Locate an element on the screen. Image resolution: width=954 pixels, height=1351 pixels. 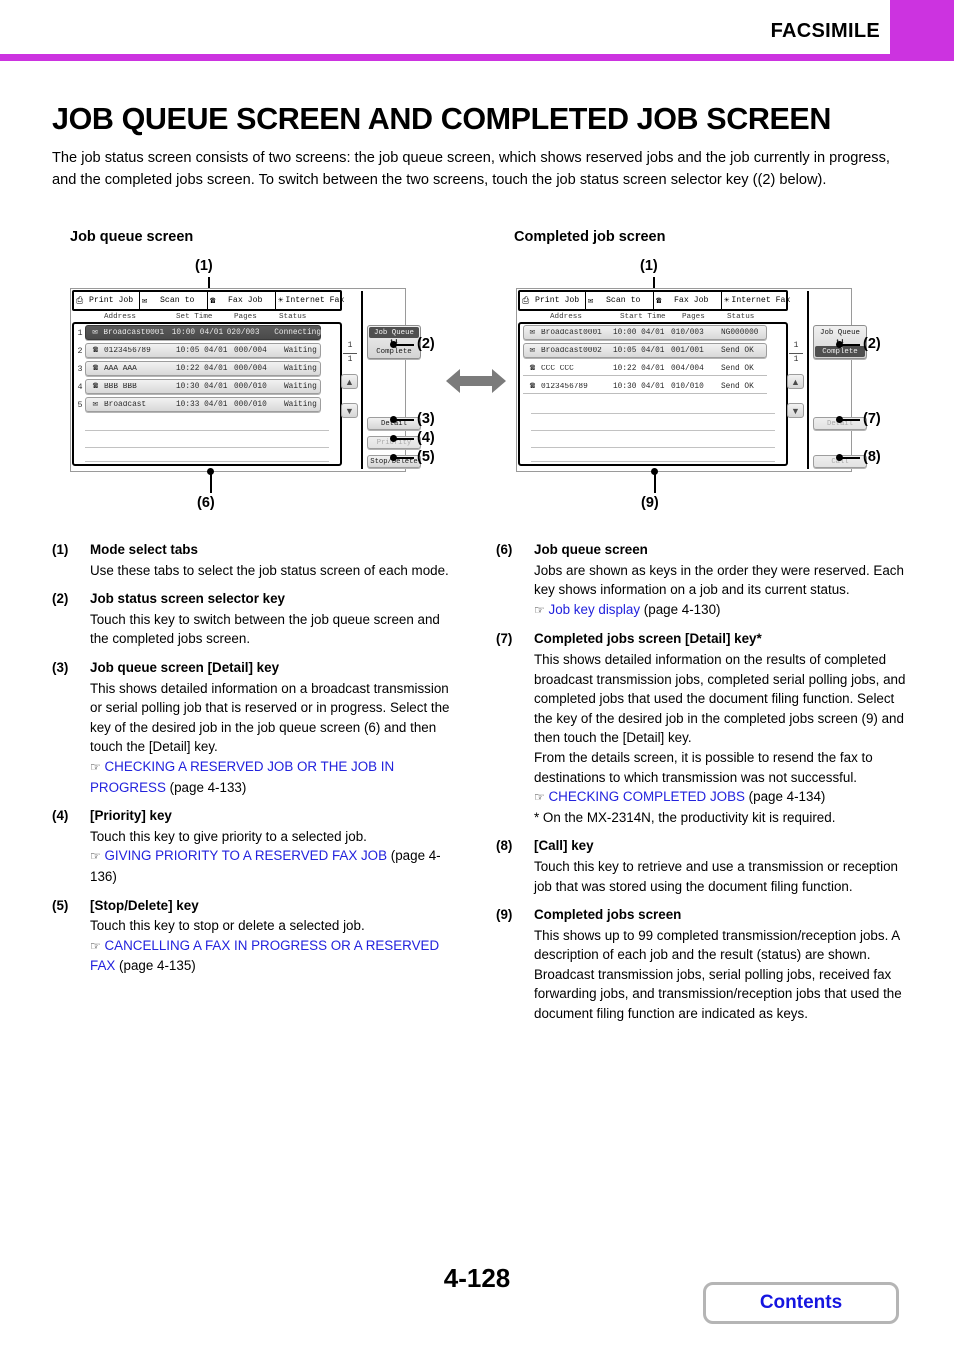
callout-leader-3-left is located at coordinates (404, 420).